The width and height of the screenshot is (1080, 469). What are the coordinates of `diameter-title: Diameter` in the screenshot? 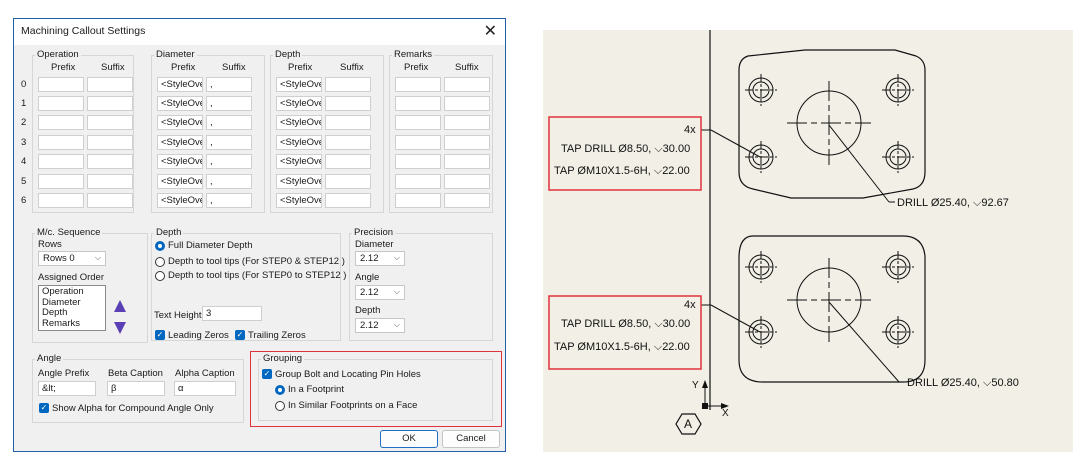 It's located at (175, 54).